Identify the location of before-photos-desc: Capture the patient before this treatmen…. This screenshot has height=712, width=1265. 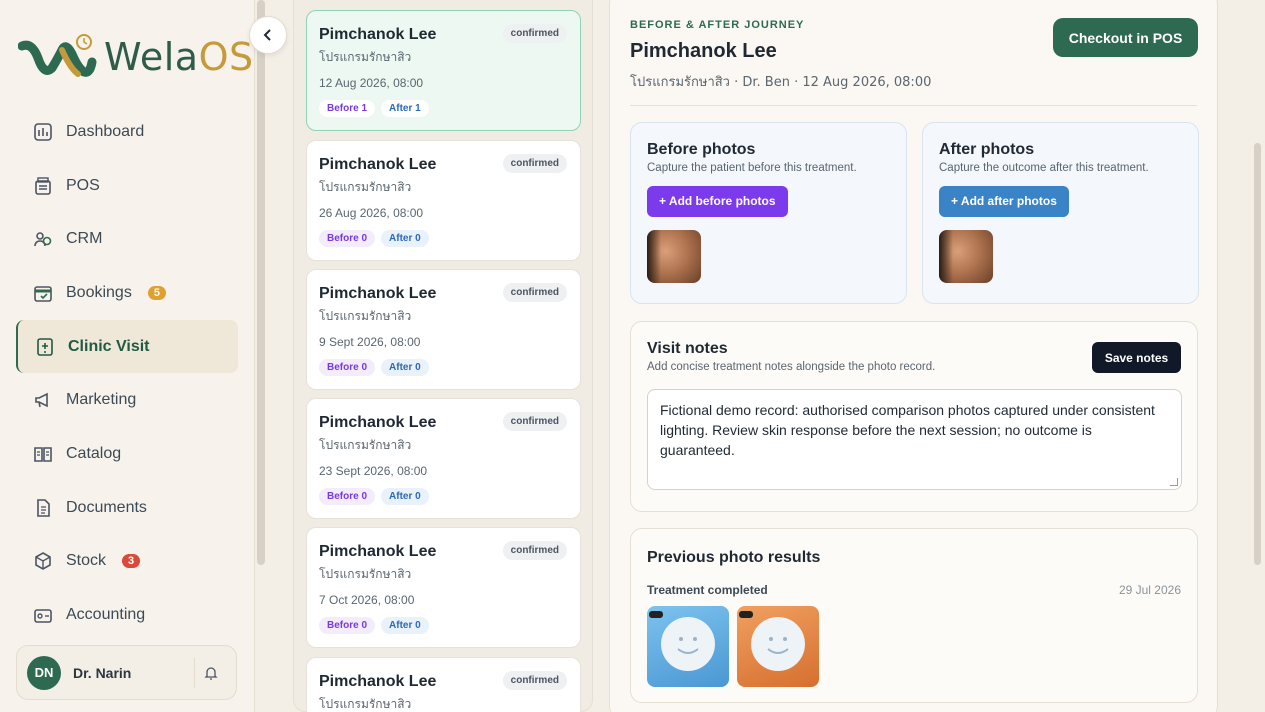
(752, 168).